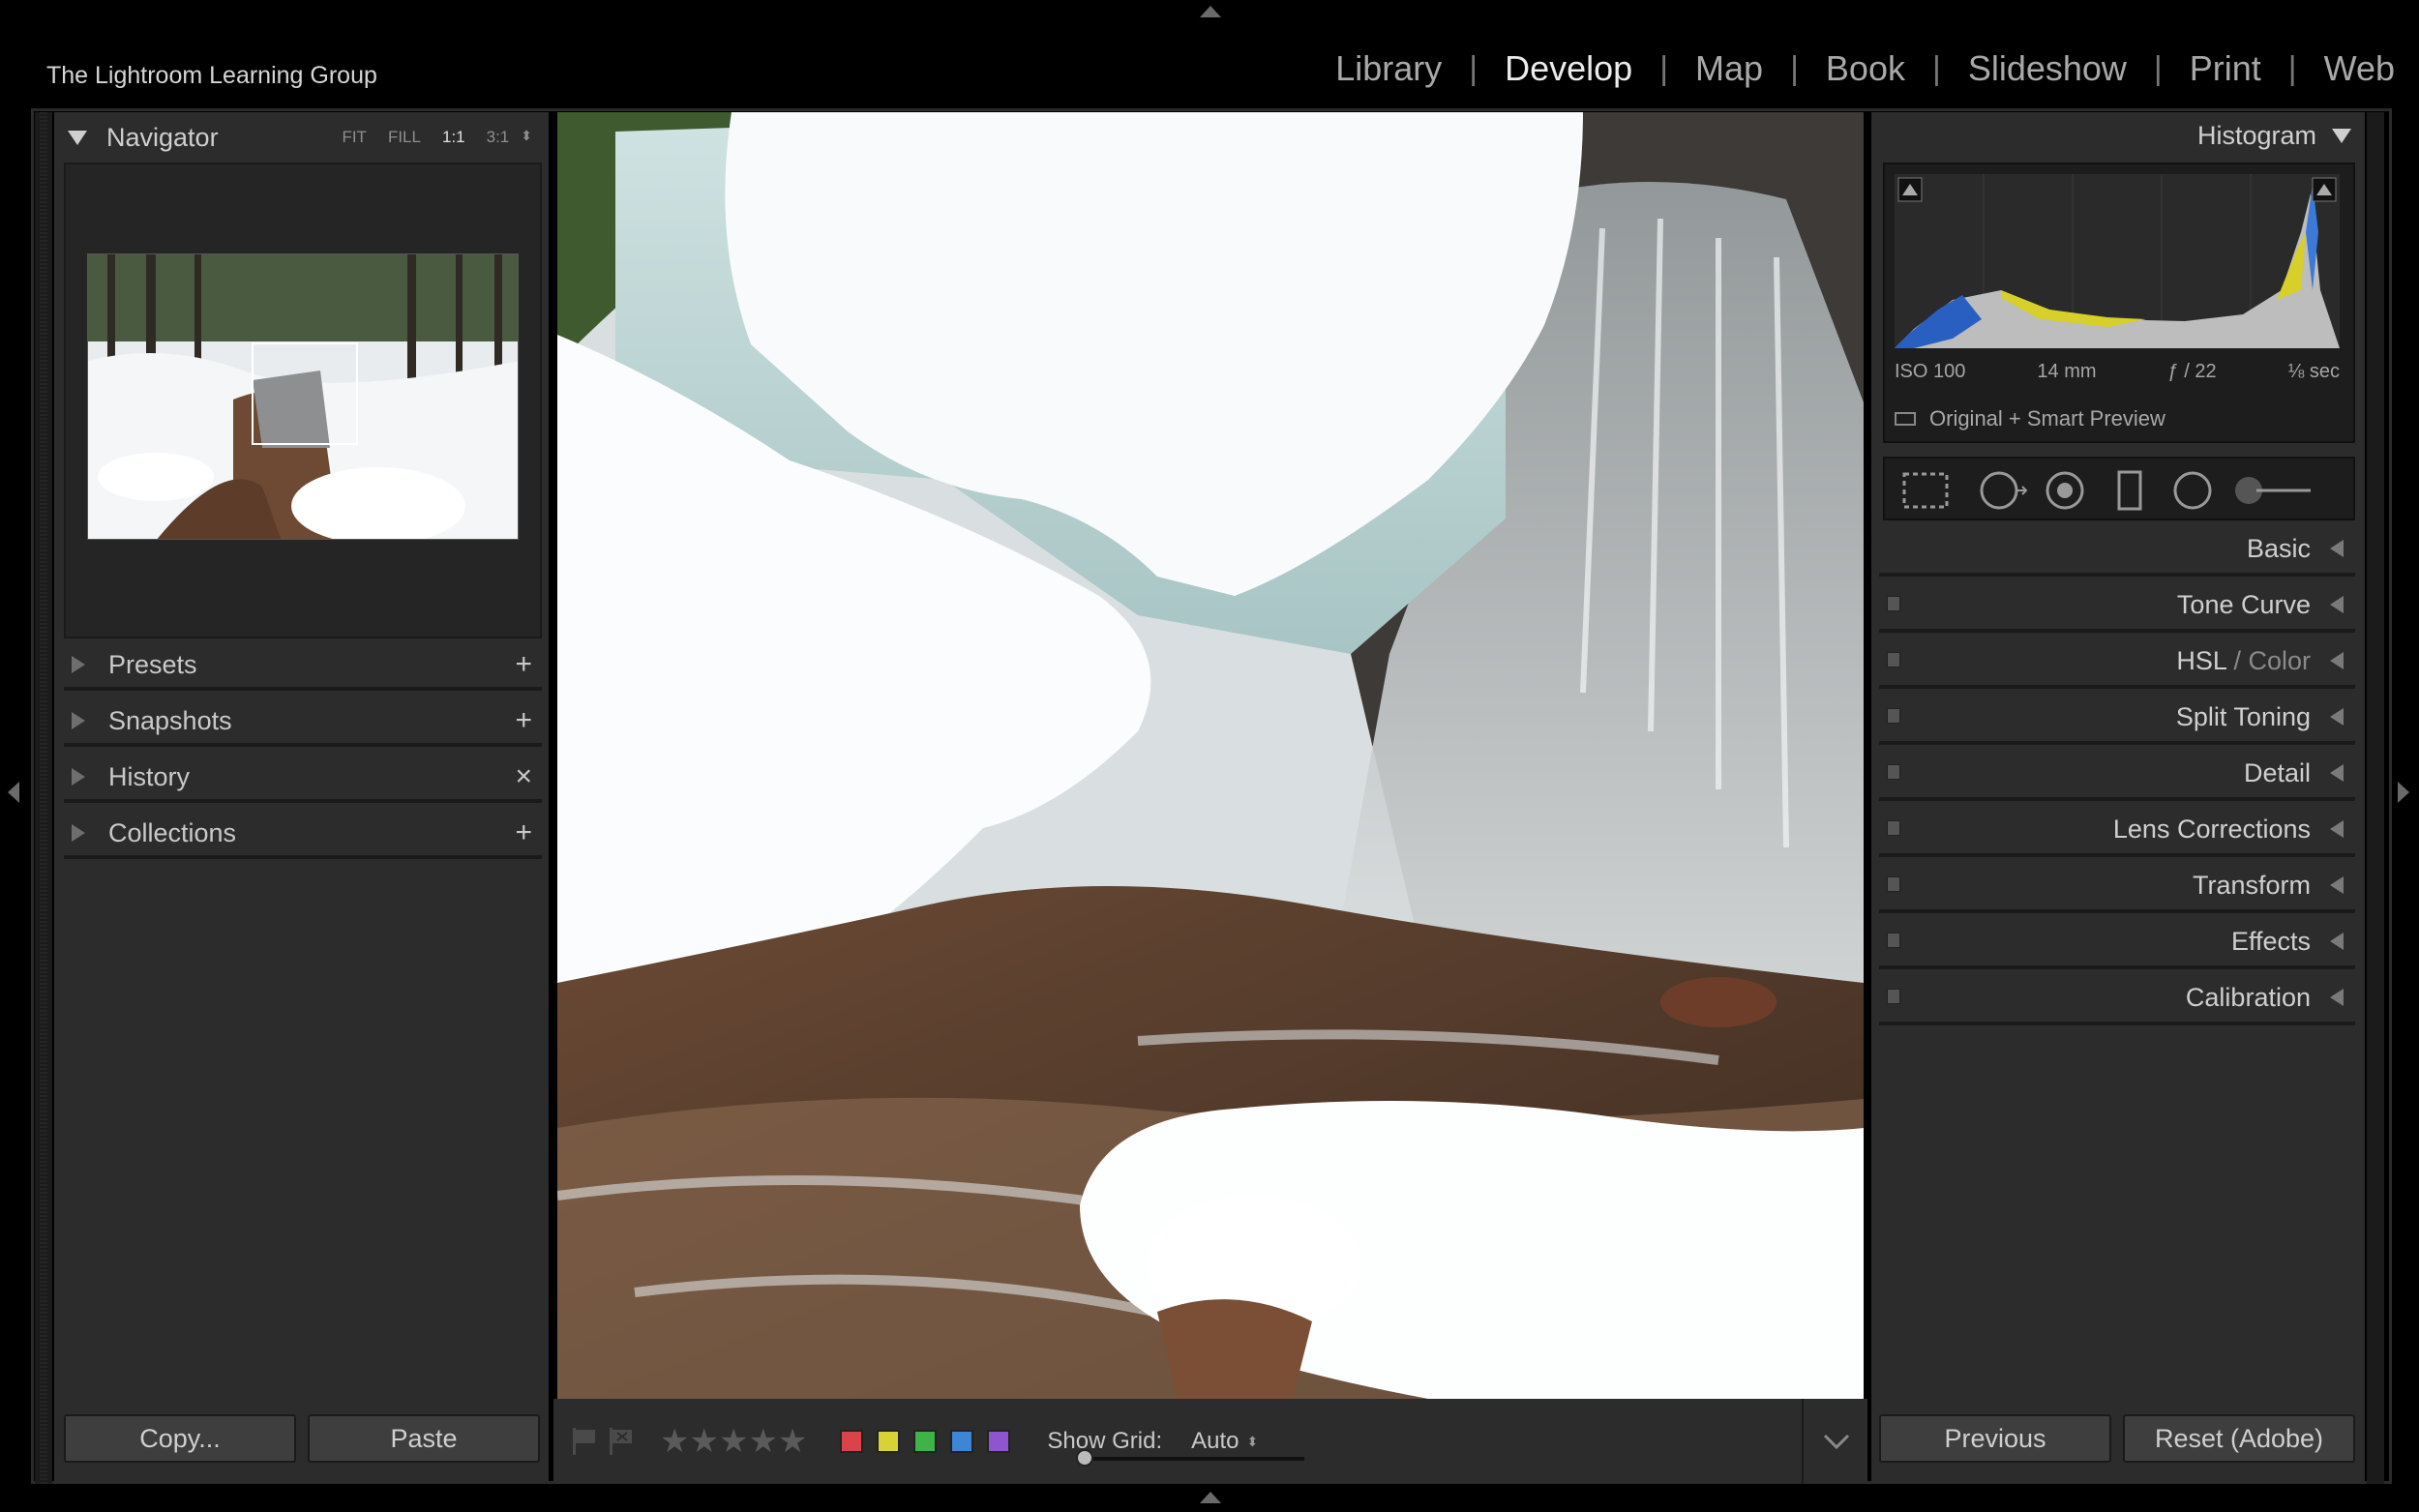 The width and height of the screenshot is (2419, 1512). Describe the element at coordinates (1085, 1458) in the screenshot. I see `grid-size-slider-knob` at that location.